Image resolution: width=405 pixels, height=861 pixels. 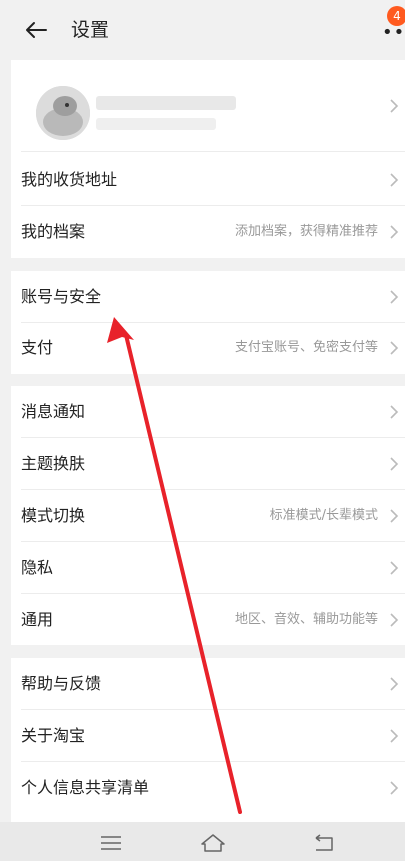 What do you see at coordinates (393, 32) in the screenshot?
I see `more-dots-icon: •••` at bounding box center [393, 32].